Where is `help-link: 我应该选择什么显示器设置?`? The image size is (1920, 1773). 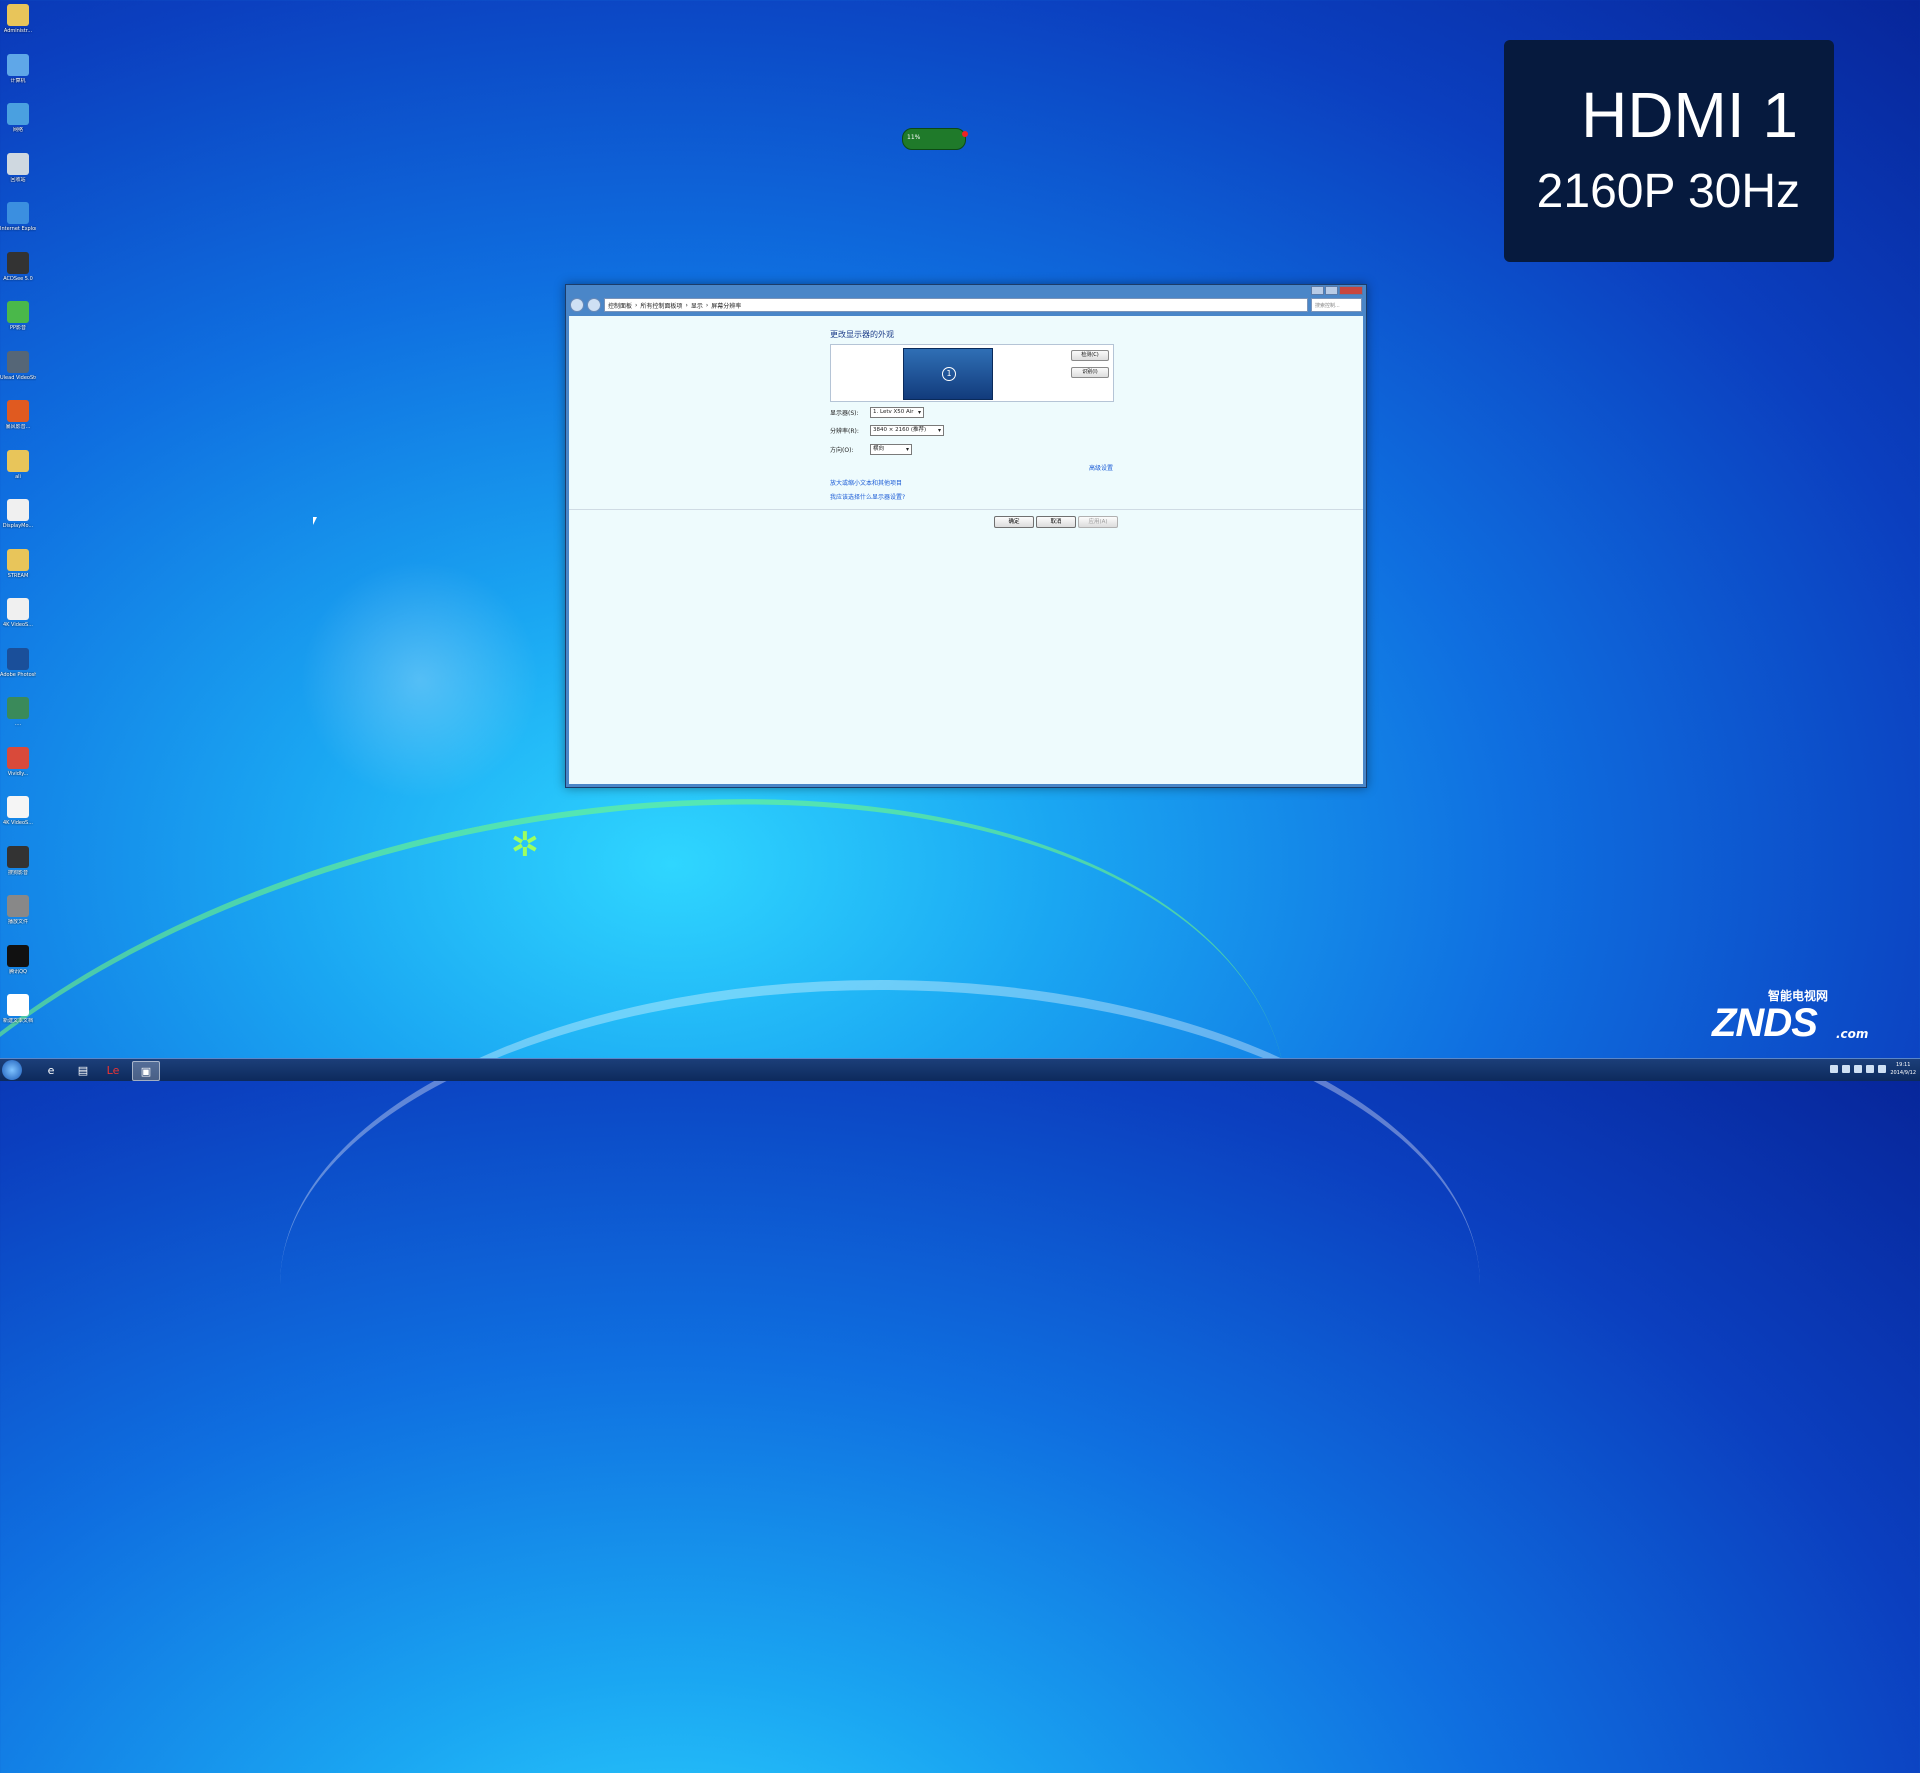
help-link: 我应该选择什么显示器设置? is located at coordinates (867, 496).